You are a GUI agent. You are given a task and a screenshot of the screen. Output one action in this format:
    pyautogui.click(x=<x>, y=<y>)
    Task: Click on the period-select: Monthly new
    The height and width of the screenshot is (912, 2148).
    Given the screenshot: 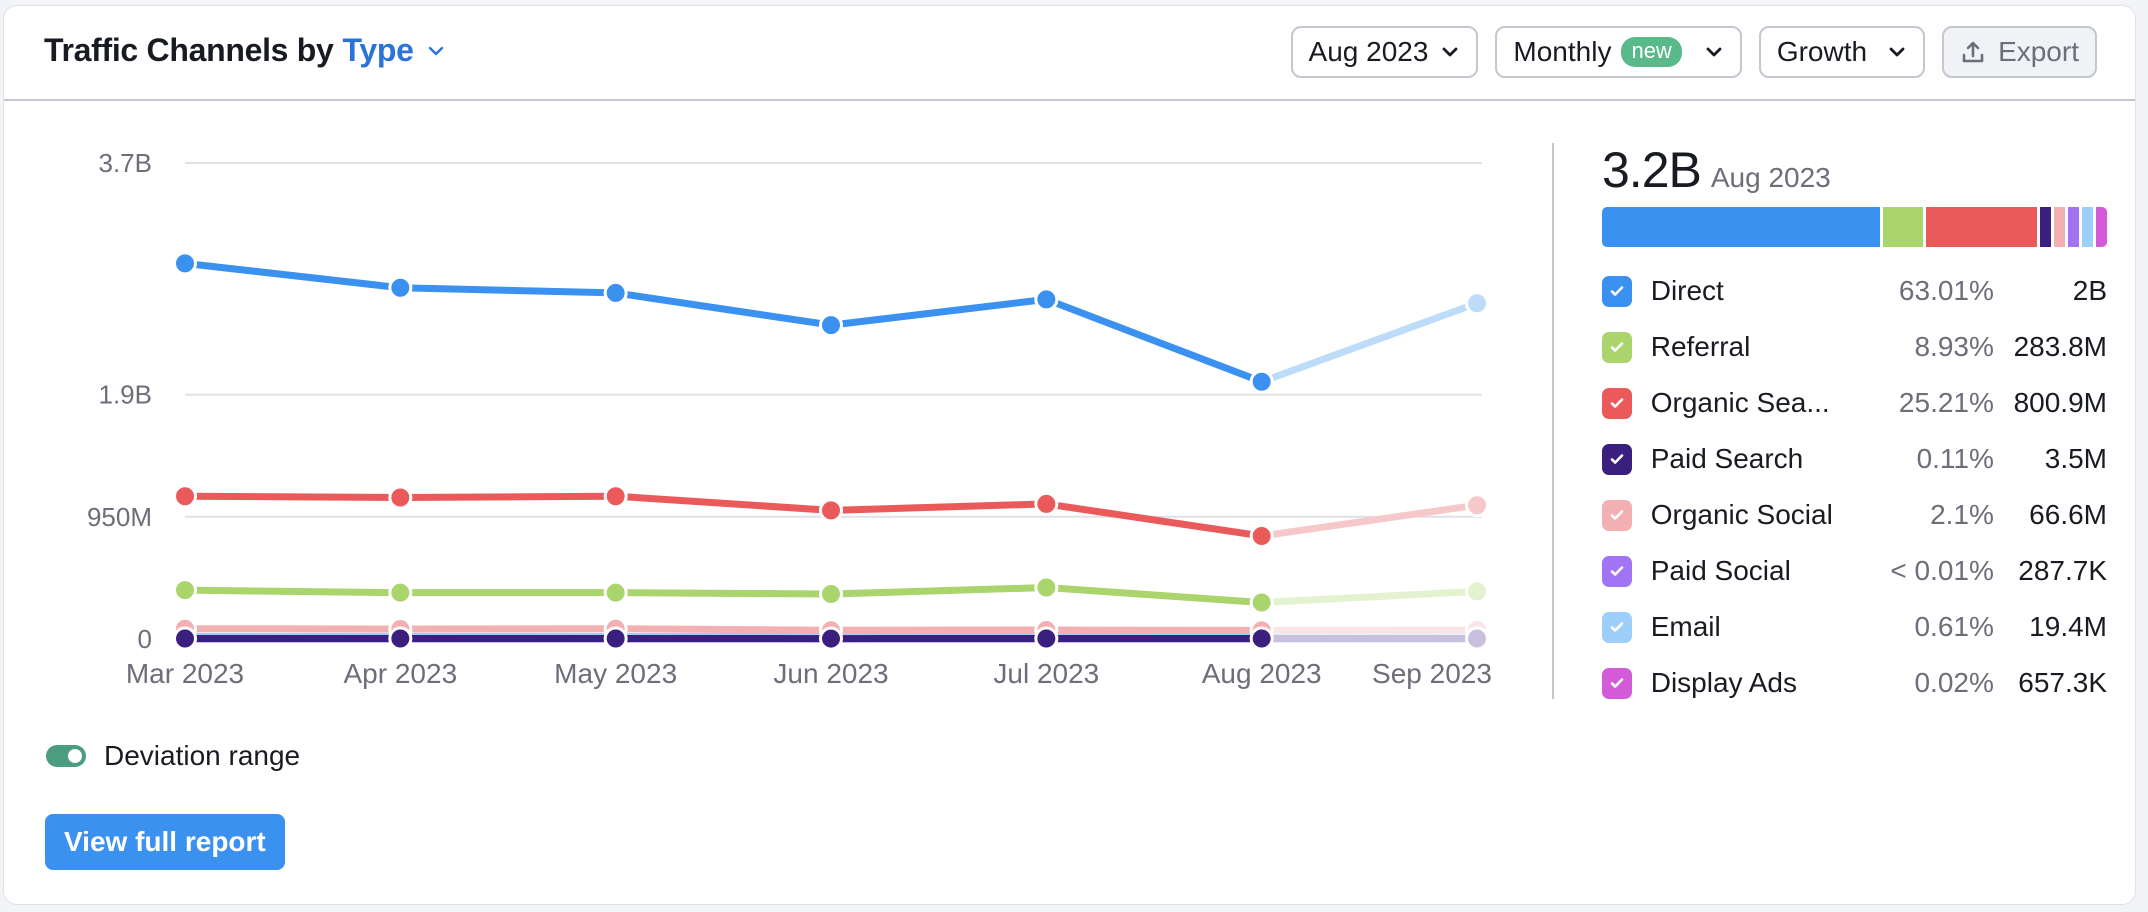 What is the action you would take?
    pyautogui.click(x=1618, y=52)
    